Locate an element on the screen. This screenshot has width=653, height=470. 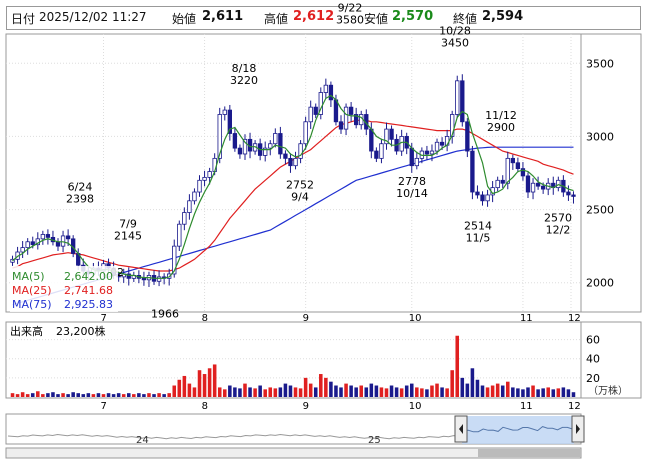
ma5-label: MA(5) is located at coordinates (28, 276).